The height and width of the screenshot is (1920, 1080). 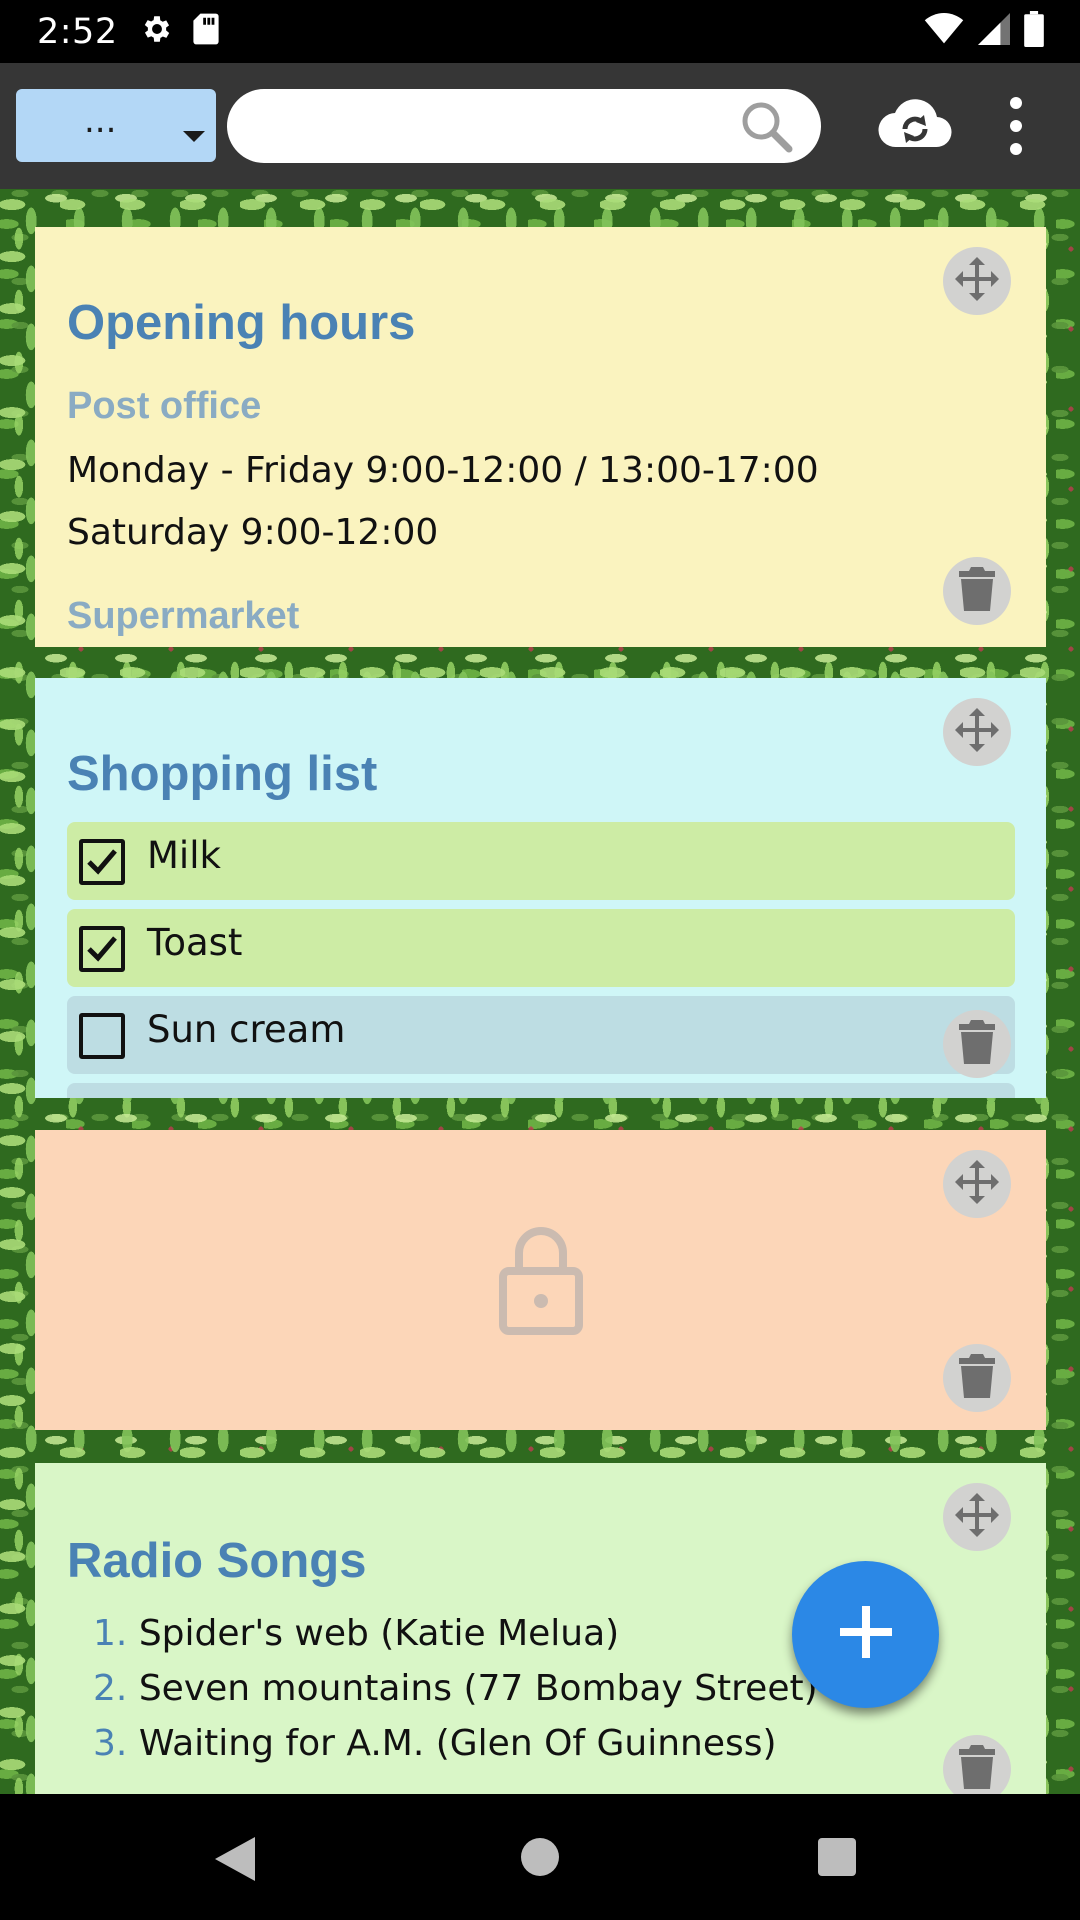 I want to click on list-number: 2., so click(x=110, y=1688).